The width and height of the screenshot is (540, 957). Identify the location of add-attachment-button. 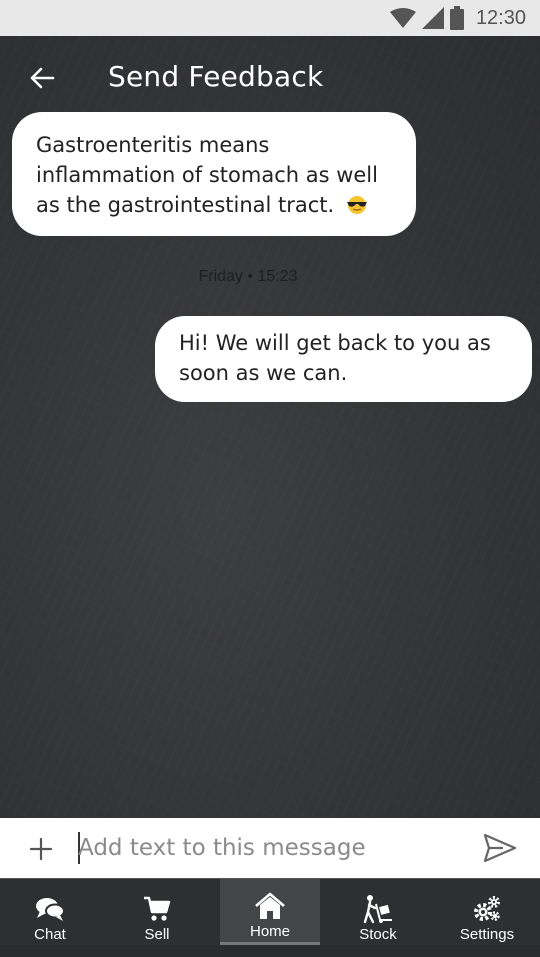
(41, 849).